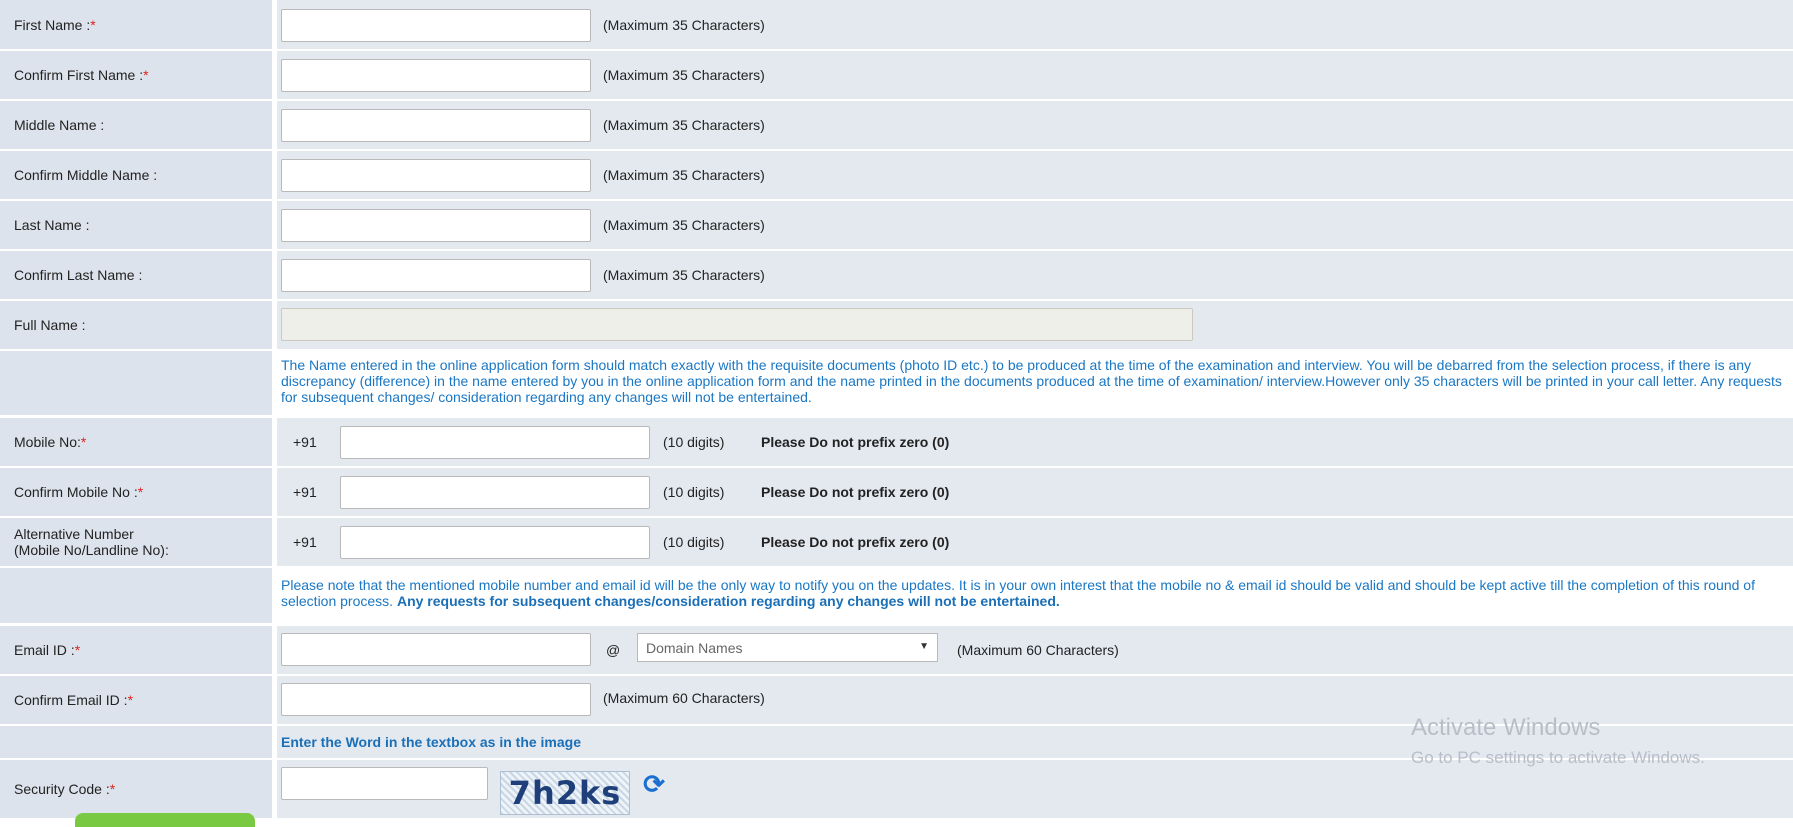  I want to click on row-full-name: Full Name :, so click(896, 325).